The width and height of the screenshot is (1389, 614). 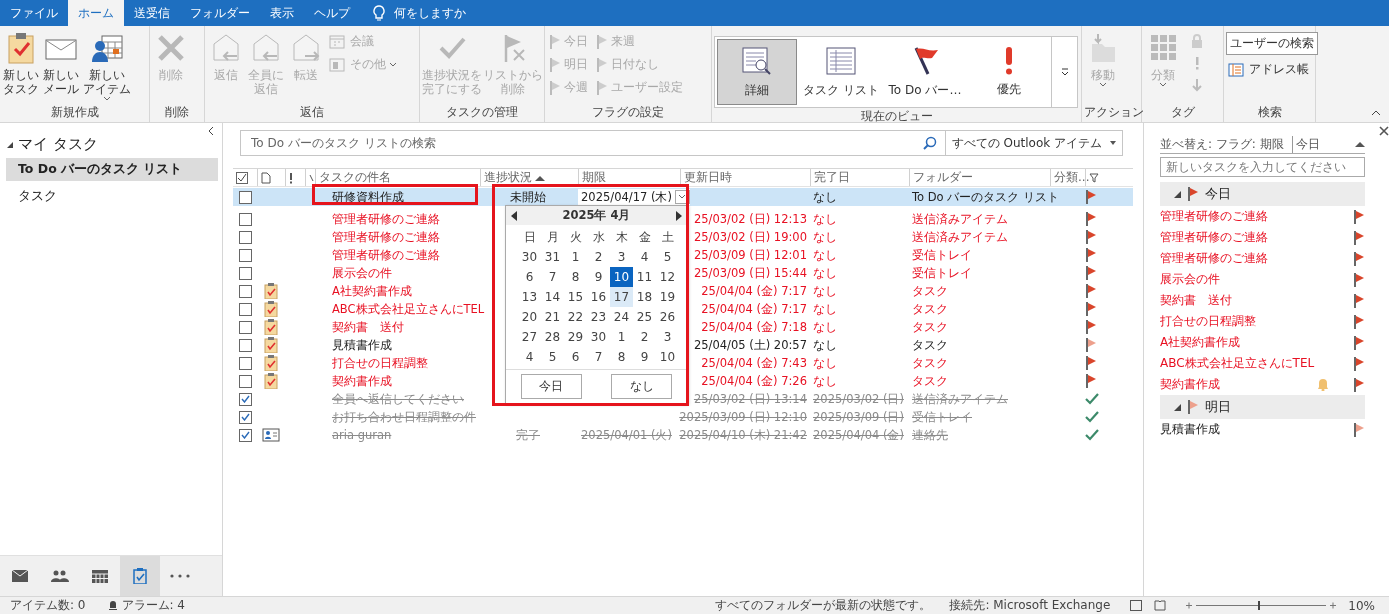 What do you see at coordinates (61, 64) in the screenshot?
I see `ribbon-button: 新しい メール` at bounding box center [61, 64].